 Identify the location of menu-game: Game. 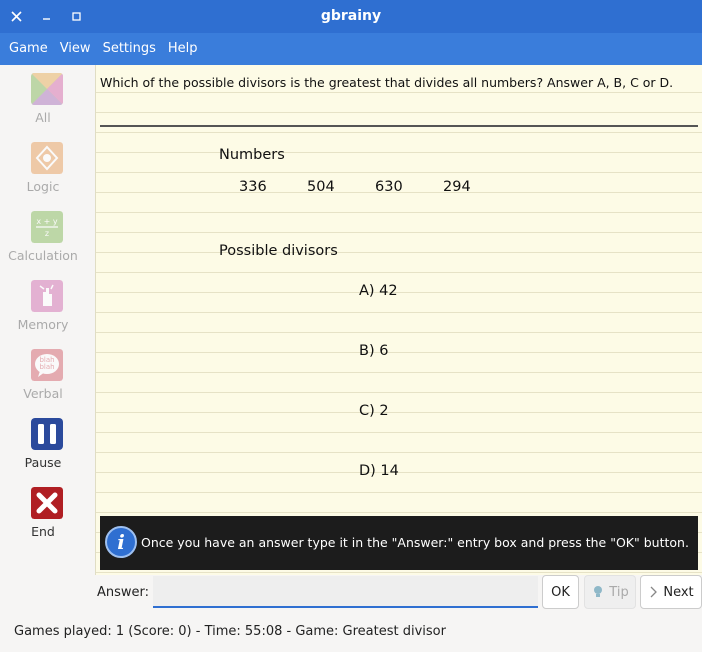
(28, 49).